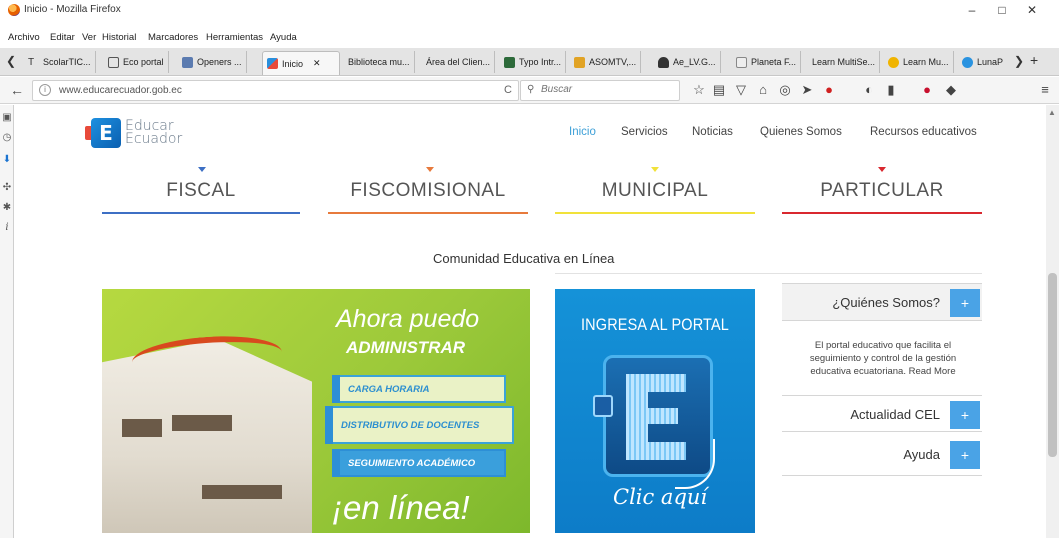 The width and height of the screenshot is (1059, 538). Describe the element at coordinates (119, 37) in the screenshot. I see `menu-historial: Historial` at that location.